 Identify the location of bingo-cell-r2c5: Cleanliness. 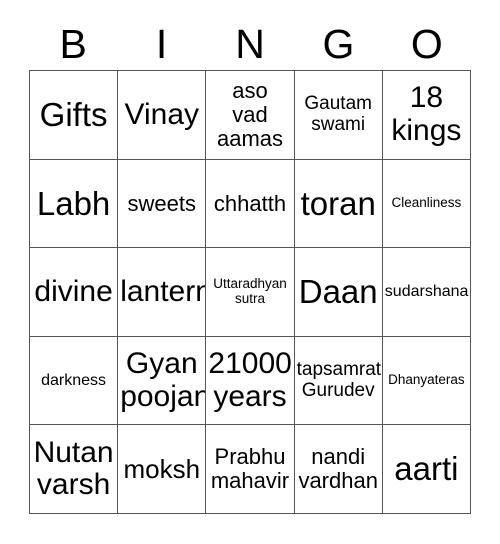
(426, 204).